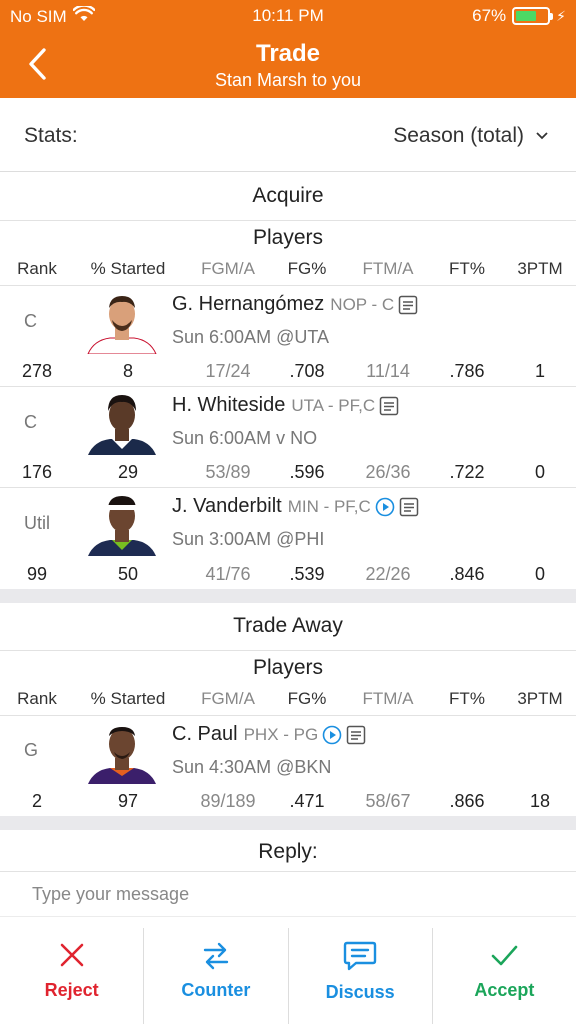 This screenshot has height=1024, width=576. I want to click on roster-slot: Util, so click(37, 523).